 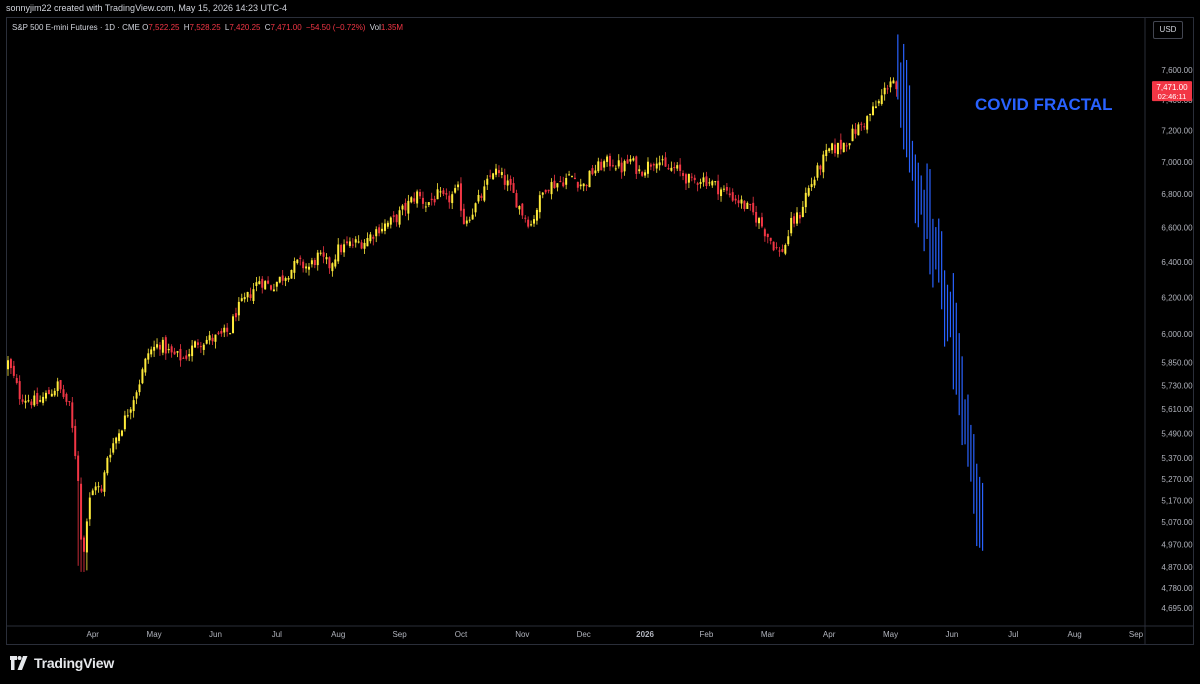 I want to click on price-axis-tick: 5,170.00, so click(x=1177, y=500).